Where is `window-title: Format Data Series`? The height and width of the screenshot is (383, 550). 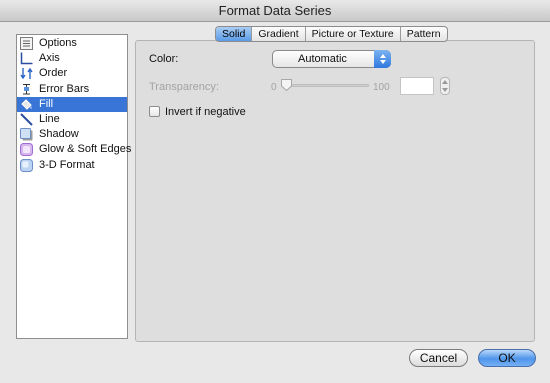 window-title: Format Data Series is located at coordinates (275, 11).